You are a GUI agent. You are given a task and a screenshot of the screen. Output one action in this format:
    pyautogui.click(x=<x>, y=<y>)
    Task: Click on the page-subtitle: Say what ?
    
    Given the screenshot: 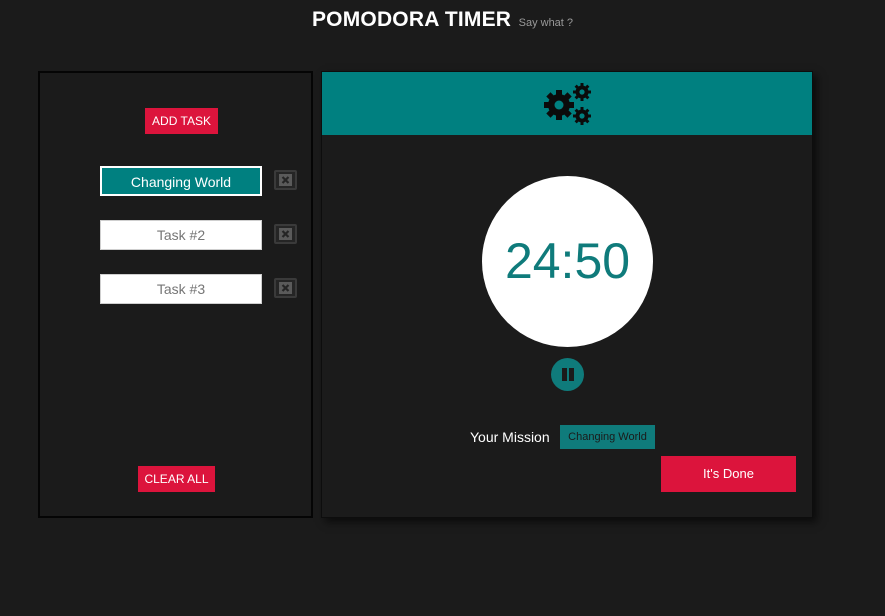 What is the action you would take?
    pyautogui.click(x=546, y=23)
    